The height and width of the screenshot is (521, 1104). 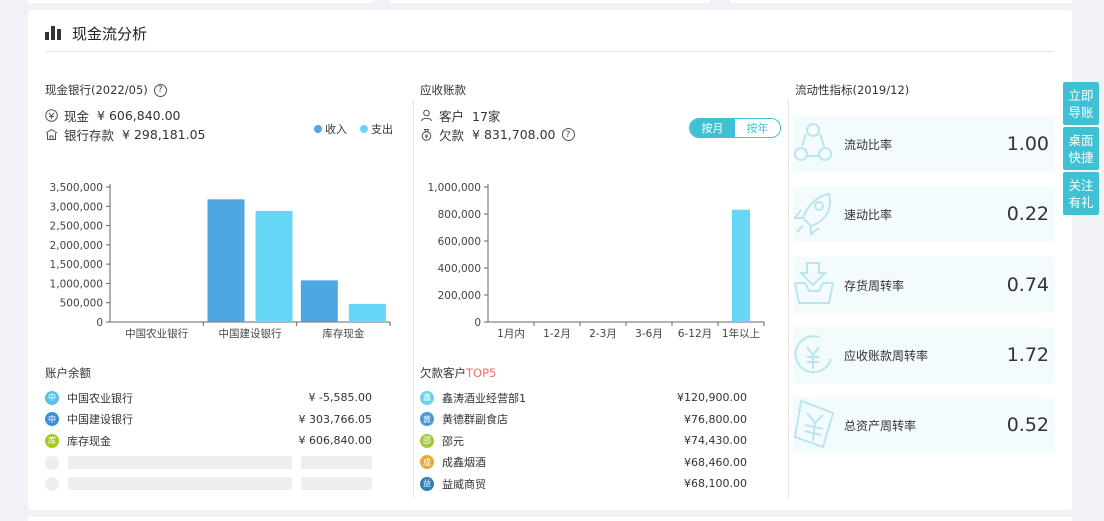 I want to click on customer-row: 黄 黄德群副食店 ¥76,800.00, so click(x=583, y=420).